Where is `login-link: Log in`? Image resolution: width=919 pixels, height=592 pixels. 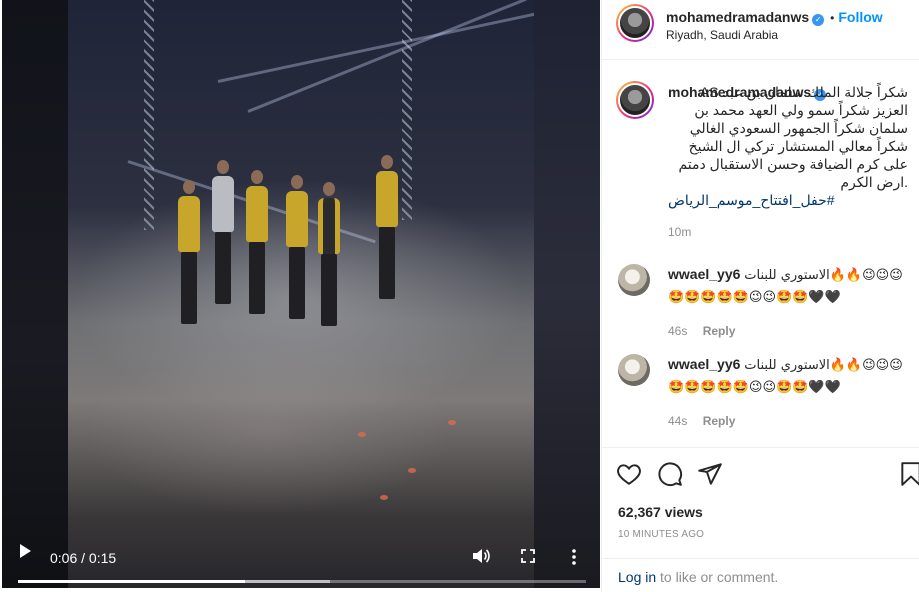 login-link: Log in is located at coordinates (637, 577).